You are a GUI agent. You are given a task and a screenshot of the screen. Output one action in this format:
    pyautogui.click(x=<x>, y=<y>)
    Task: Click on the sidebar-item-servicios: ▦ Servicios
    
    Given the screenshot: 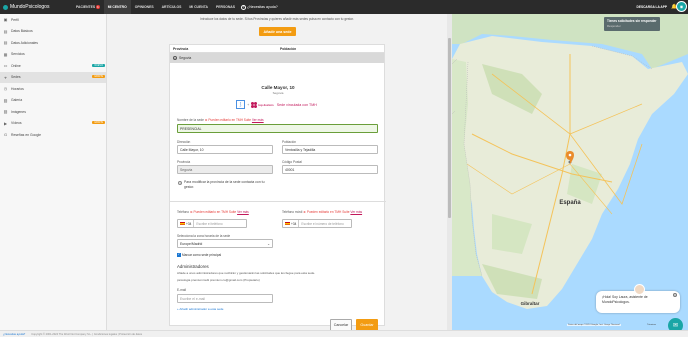 What is the action you would take?
    pyautogui.click(x=53, y=55)
    